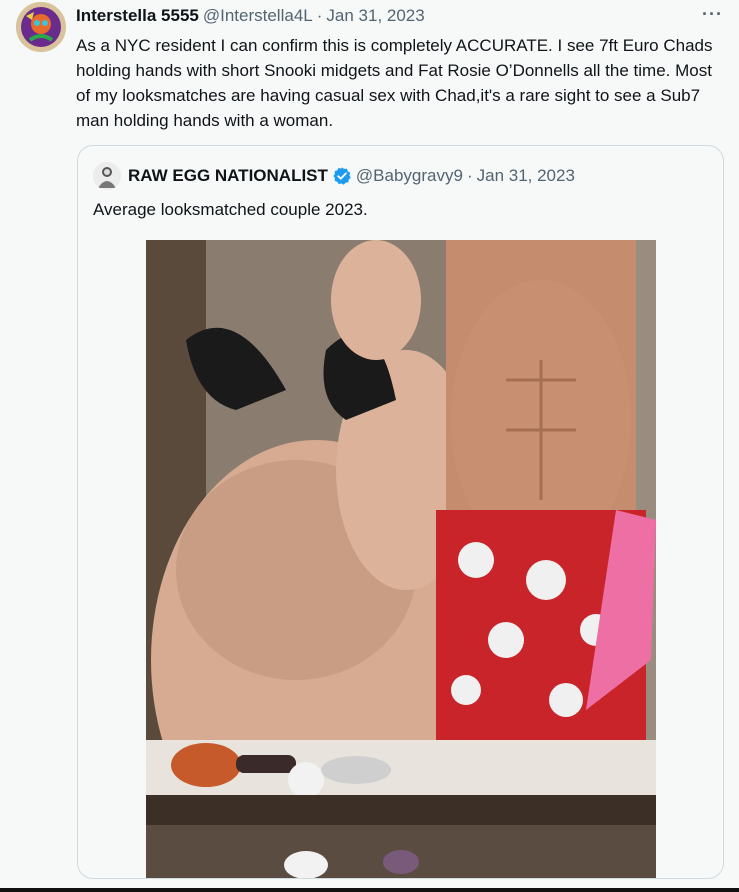  What do you see at coordinates (230, 209) in the screenshot?
I see `quoted-tweet-text: Average looksmatched couple 2023.` at bounding box center [230, 209].